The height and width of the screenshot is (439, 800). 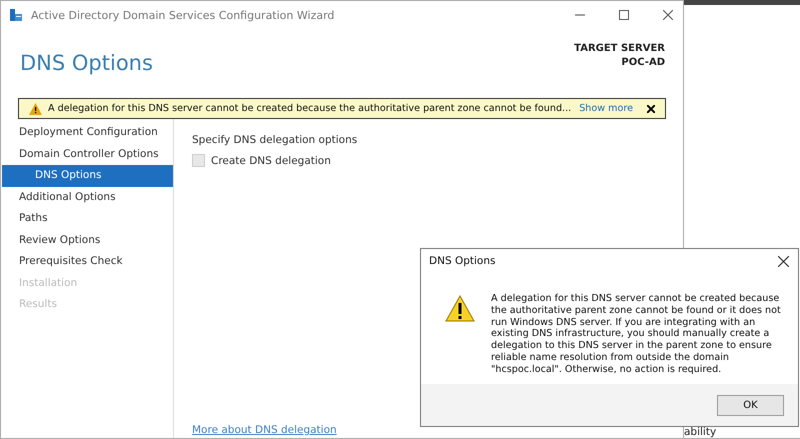 What do you see at coordinates (271, 160) in the screenshot?
I see `checkbox-label: Create DNS delegation` at bounding box center [271, 160].